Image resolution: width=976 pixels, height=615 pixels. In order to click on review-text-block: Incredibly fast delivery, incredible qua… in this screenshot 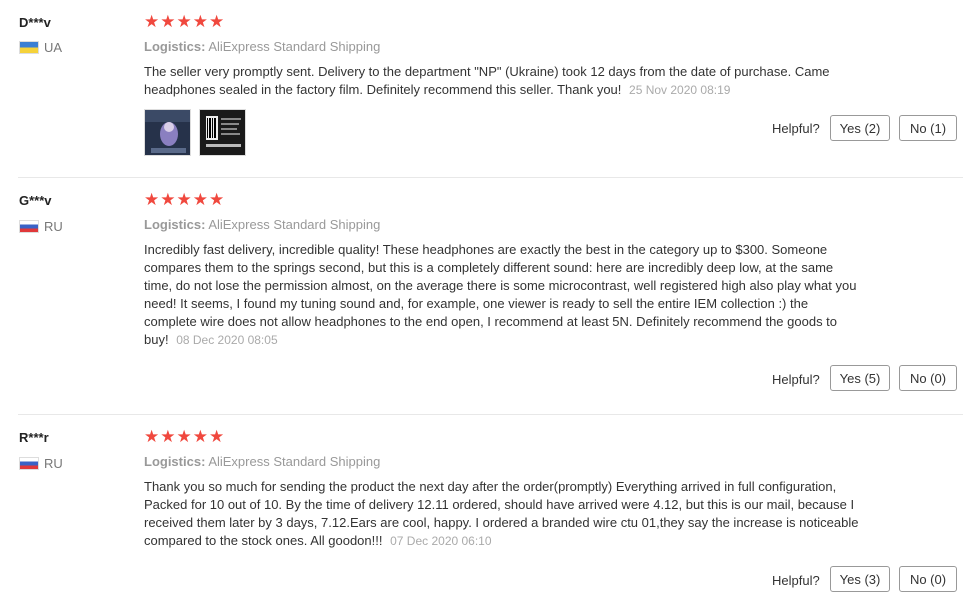, I will do `click(504, 295)`.